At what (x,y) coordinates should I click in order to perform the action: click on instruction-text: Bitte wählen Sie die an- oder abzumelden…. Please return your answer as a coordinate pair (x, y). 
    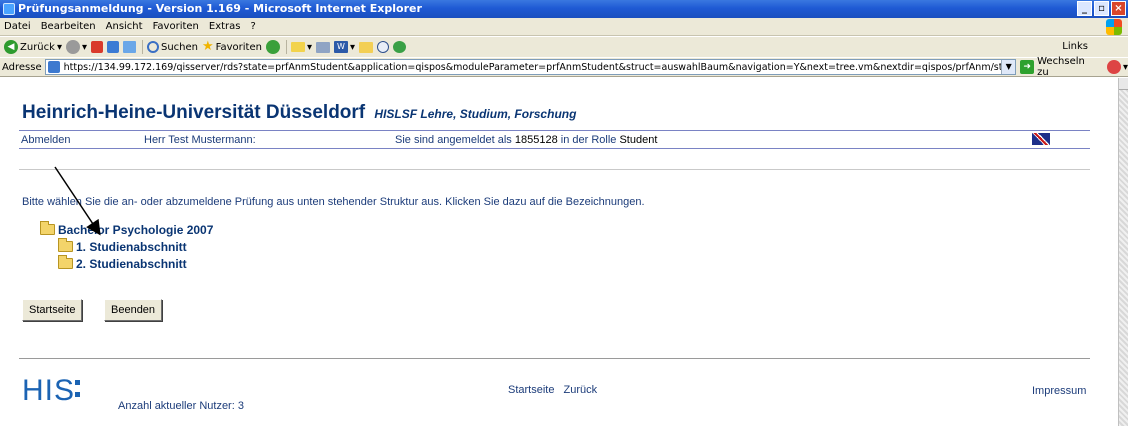
    Looking at the image, I should click on (333, 202).